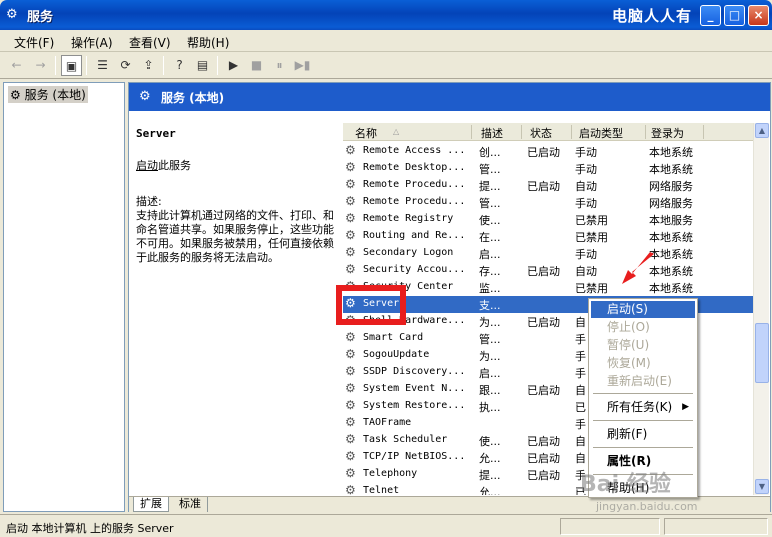 The image size is (772, 537). I want to click on table-row: ⚙ Remote Registry 使... 已禁用 本地服务, so click(548, 219).